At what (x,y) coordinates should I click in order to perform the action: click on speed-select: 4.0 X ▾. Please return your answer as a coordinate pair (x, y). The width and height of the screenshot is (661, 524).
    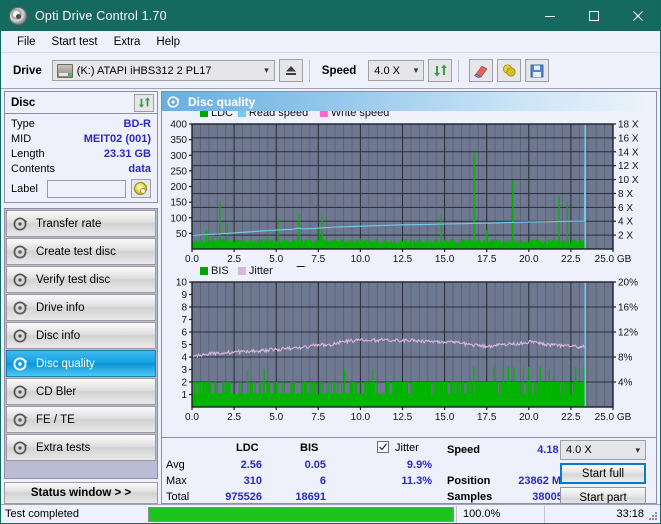
    Looking at the image, I should click on (396, 70).